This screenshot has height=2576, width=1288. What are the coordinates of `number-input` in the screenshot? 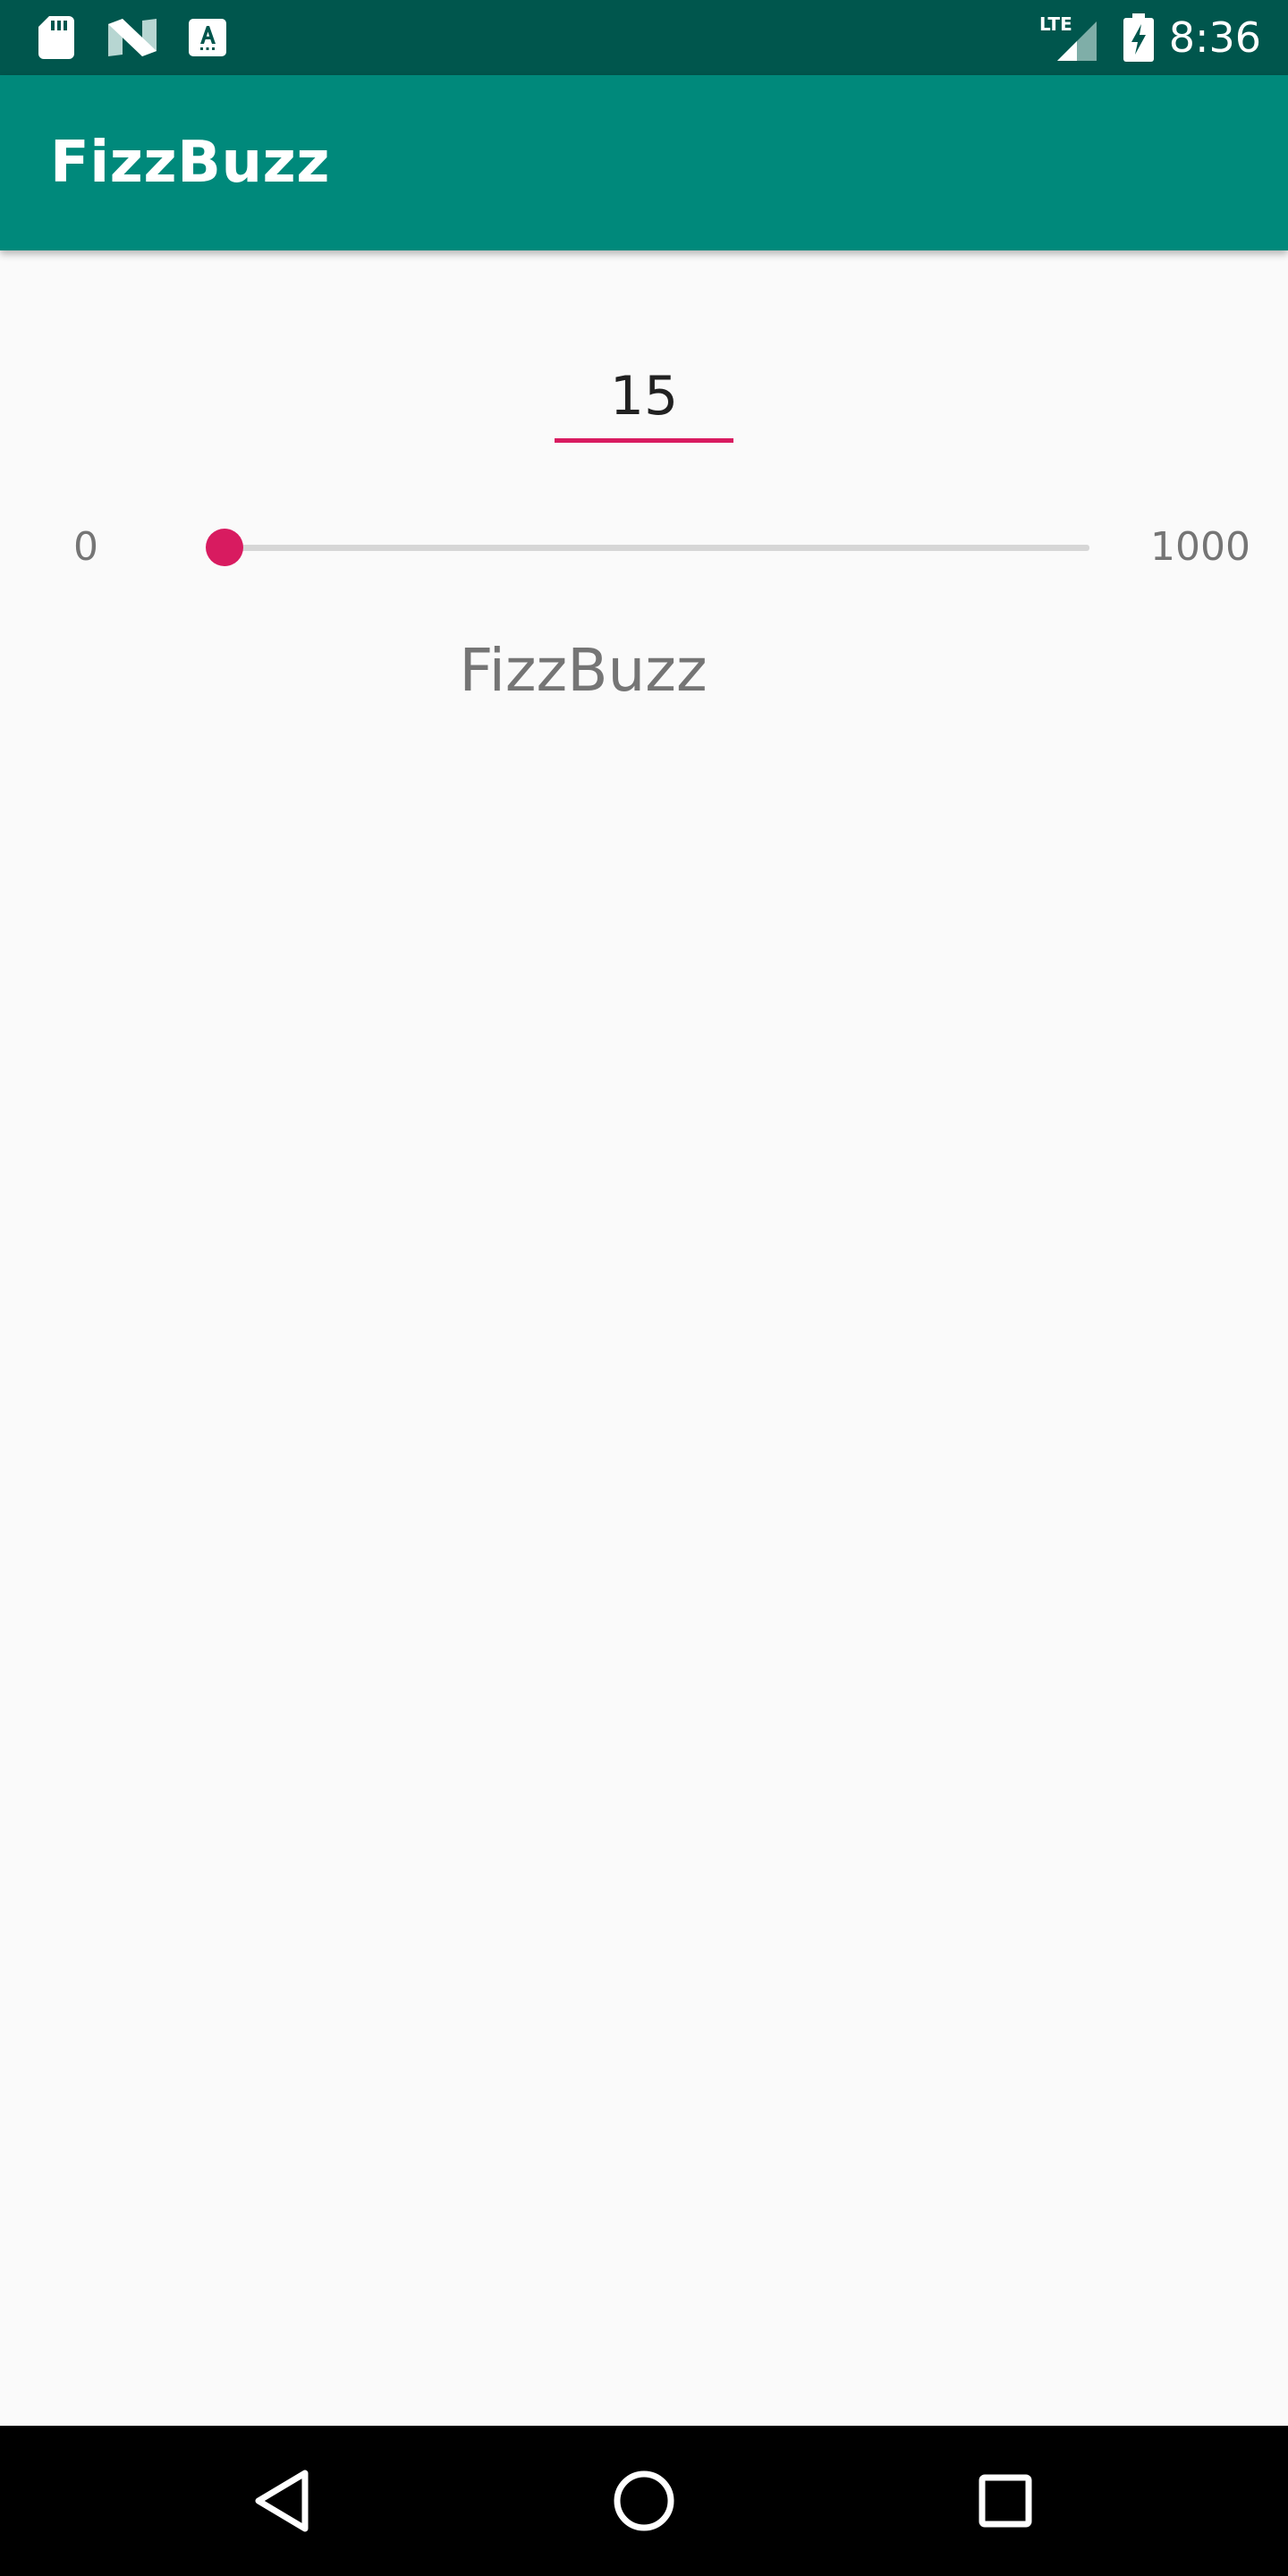 It's located at (644, 398).